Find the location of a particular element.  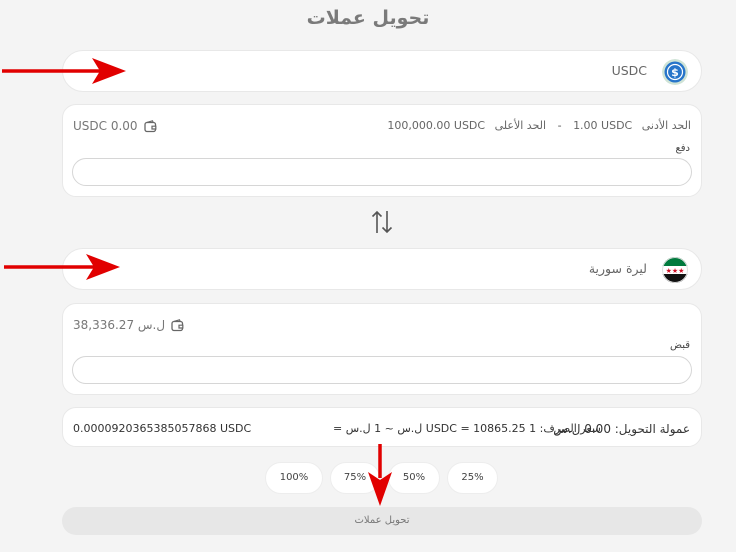

percent-button-25: 25% is located at coordinates (472, 478).